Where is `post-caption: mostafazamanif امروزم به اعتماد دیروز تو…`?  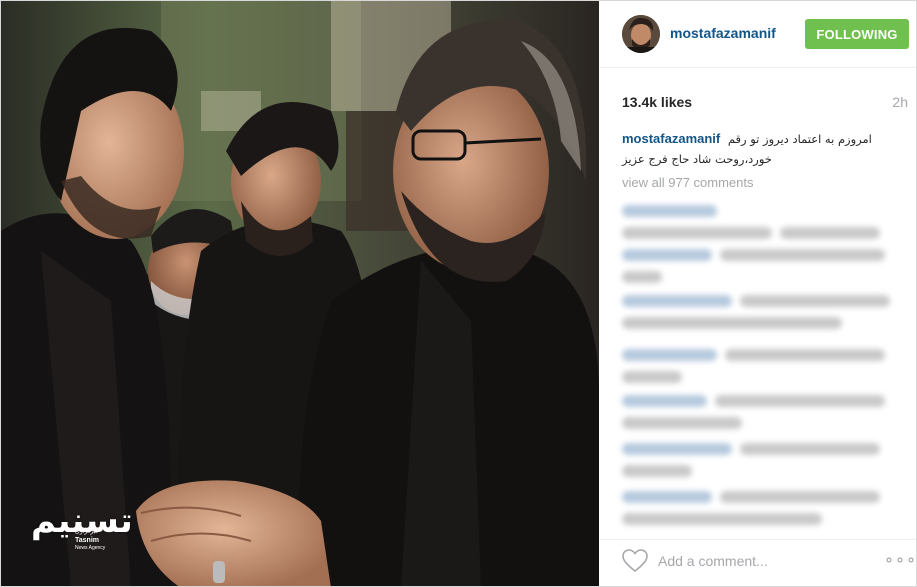 post-caption: mostafazamanif امروزم به اعتماد دیروز تو… is located at coordinates (753, 149).